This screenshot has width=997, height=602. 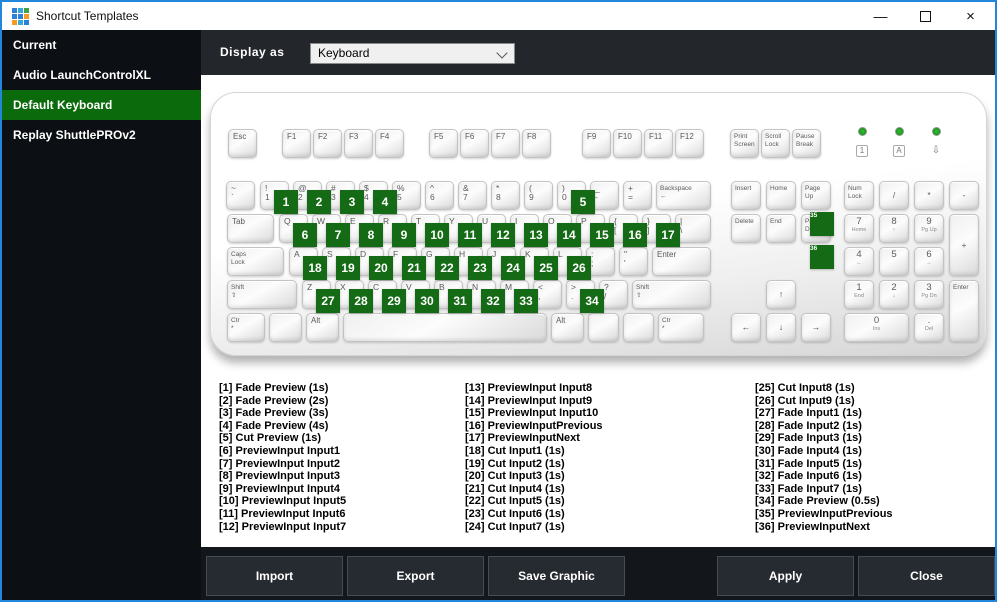 I want to click on keyboard-key: +, so click(x=964, y=245).